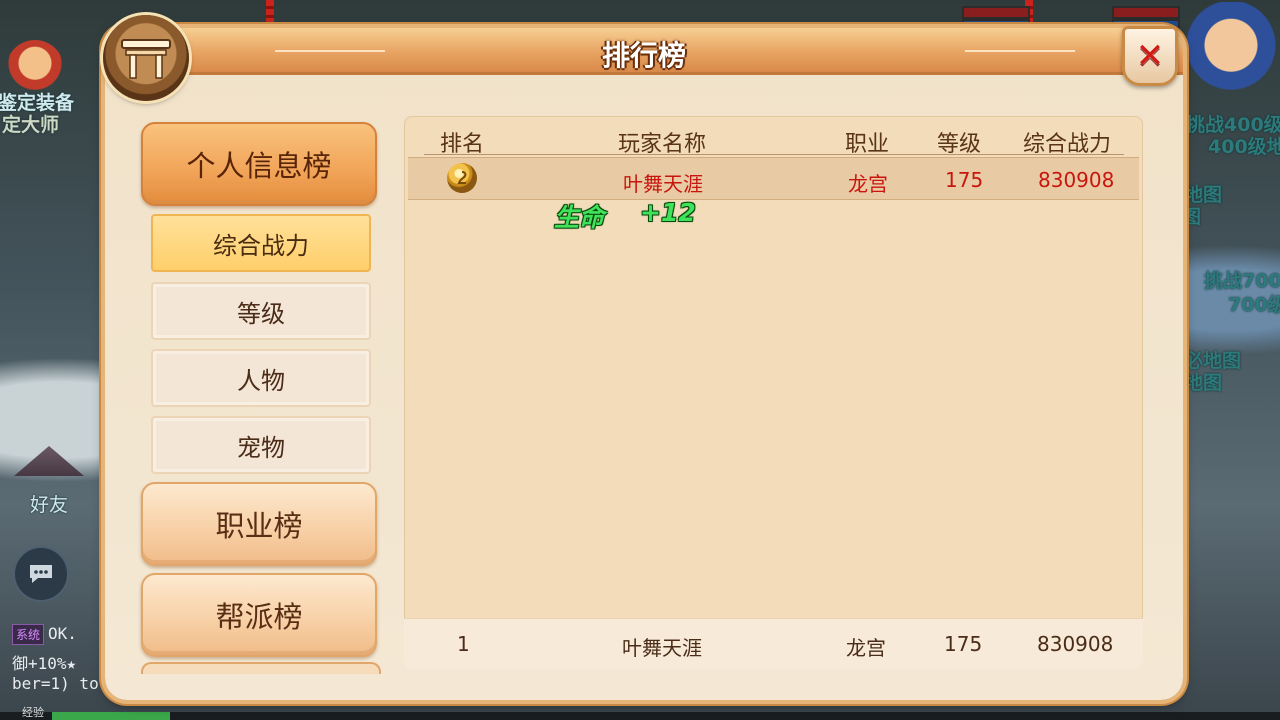 The height and width of the screenshot is (720, 1280). What do you see at coordinates (261, 311) in the screenshot?
I see `subtab-level: 等级` at bounding box center [261, 311].